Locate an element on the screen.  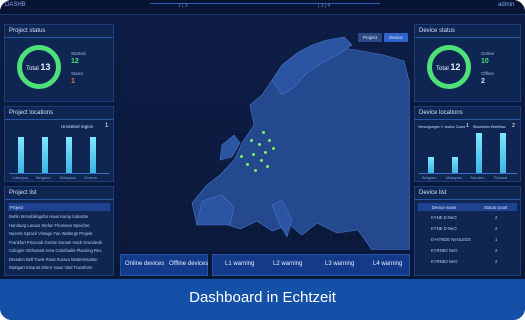
top-center-left-label: 2 | 3 is located at coordinates (183, 6).